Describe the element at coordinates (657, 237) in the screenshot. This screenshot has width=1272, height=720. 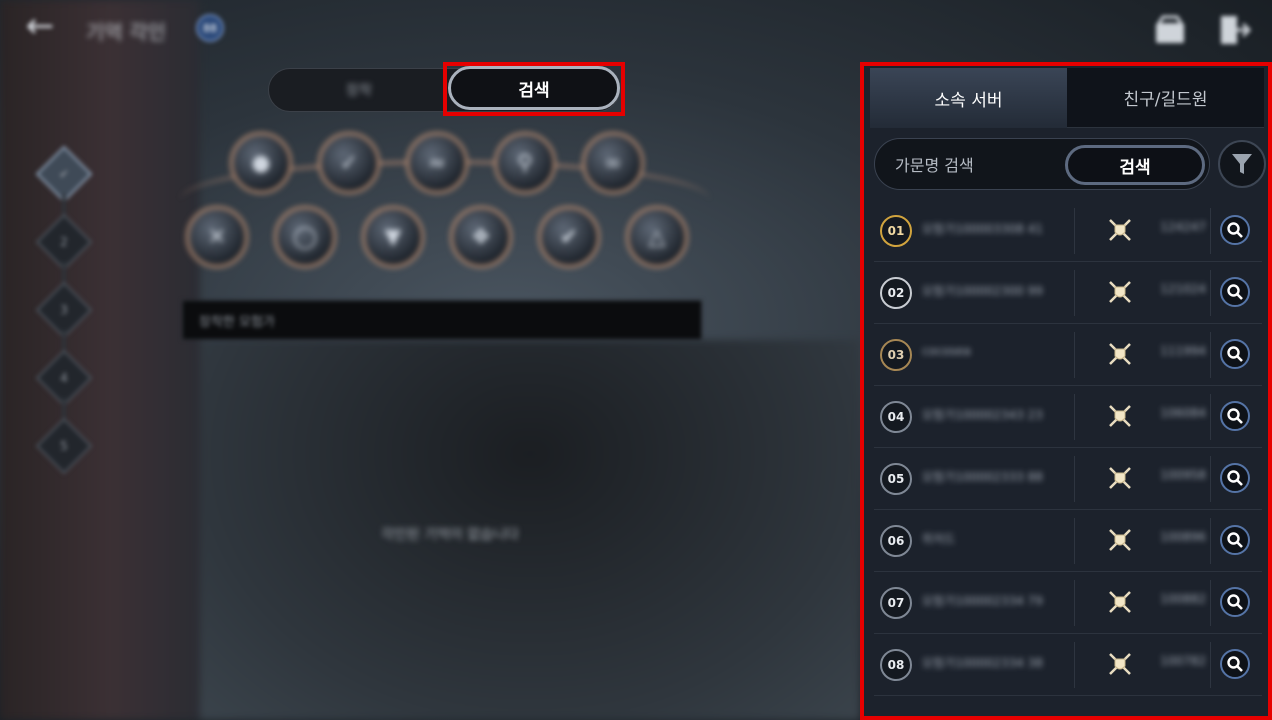
I see `engraving-gem-icon: △` at that location.